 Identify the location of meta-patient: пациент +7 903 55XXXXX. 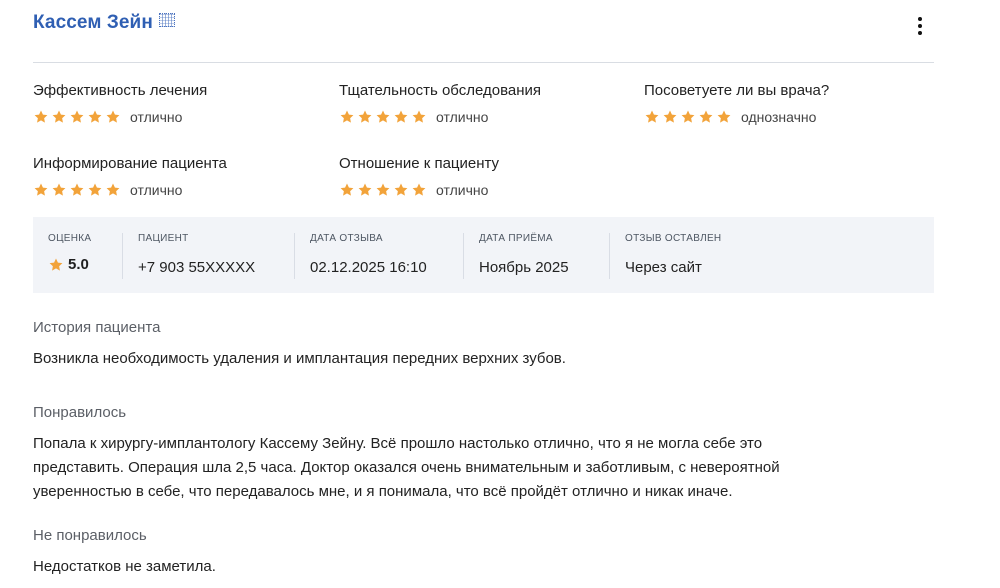
(188, 256).